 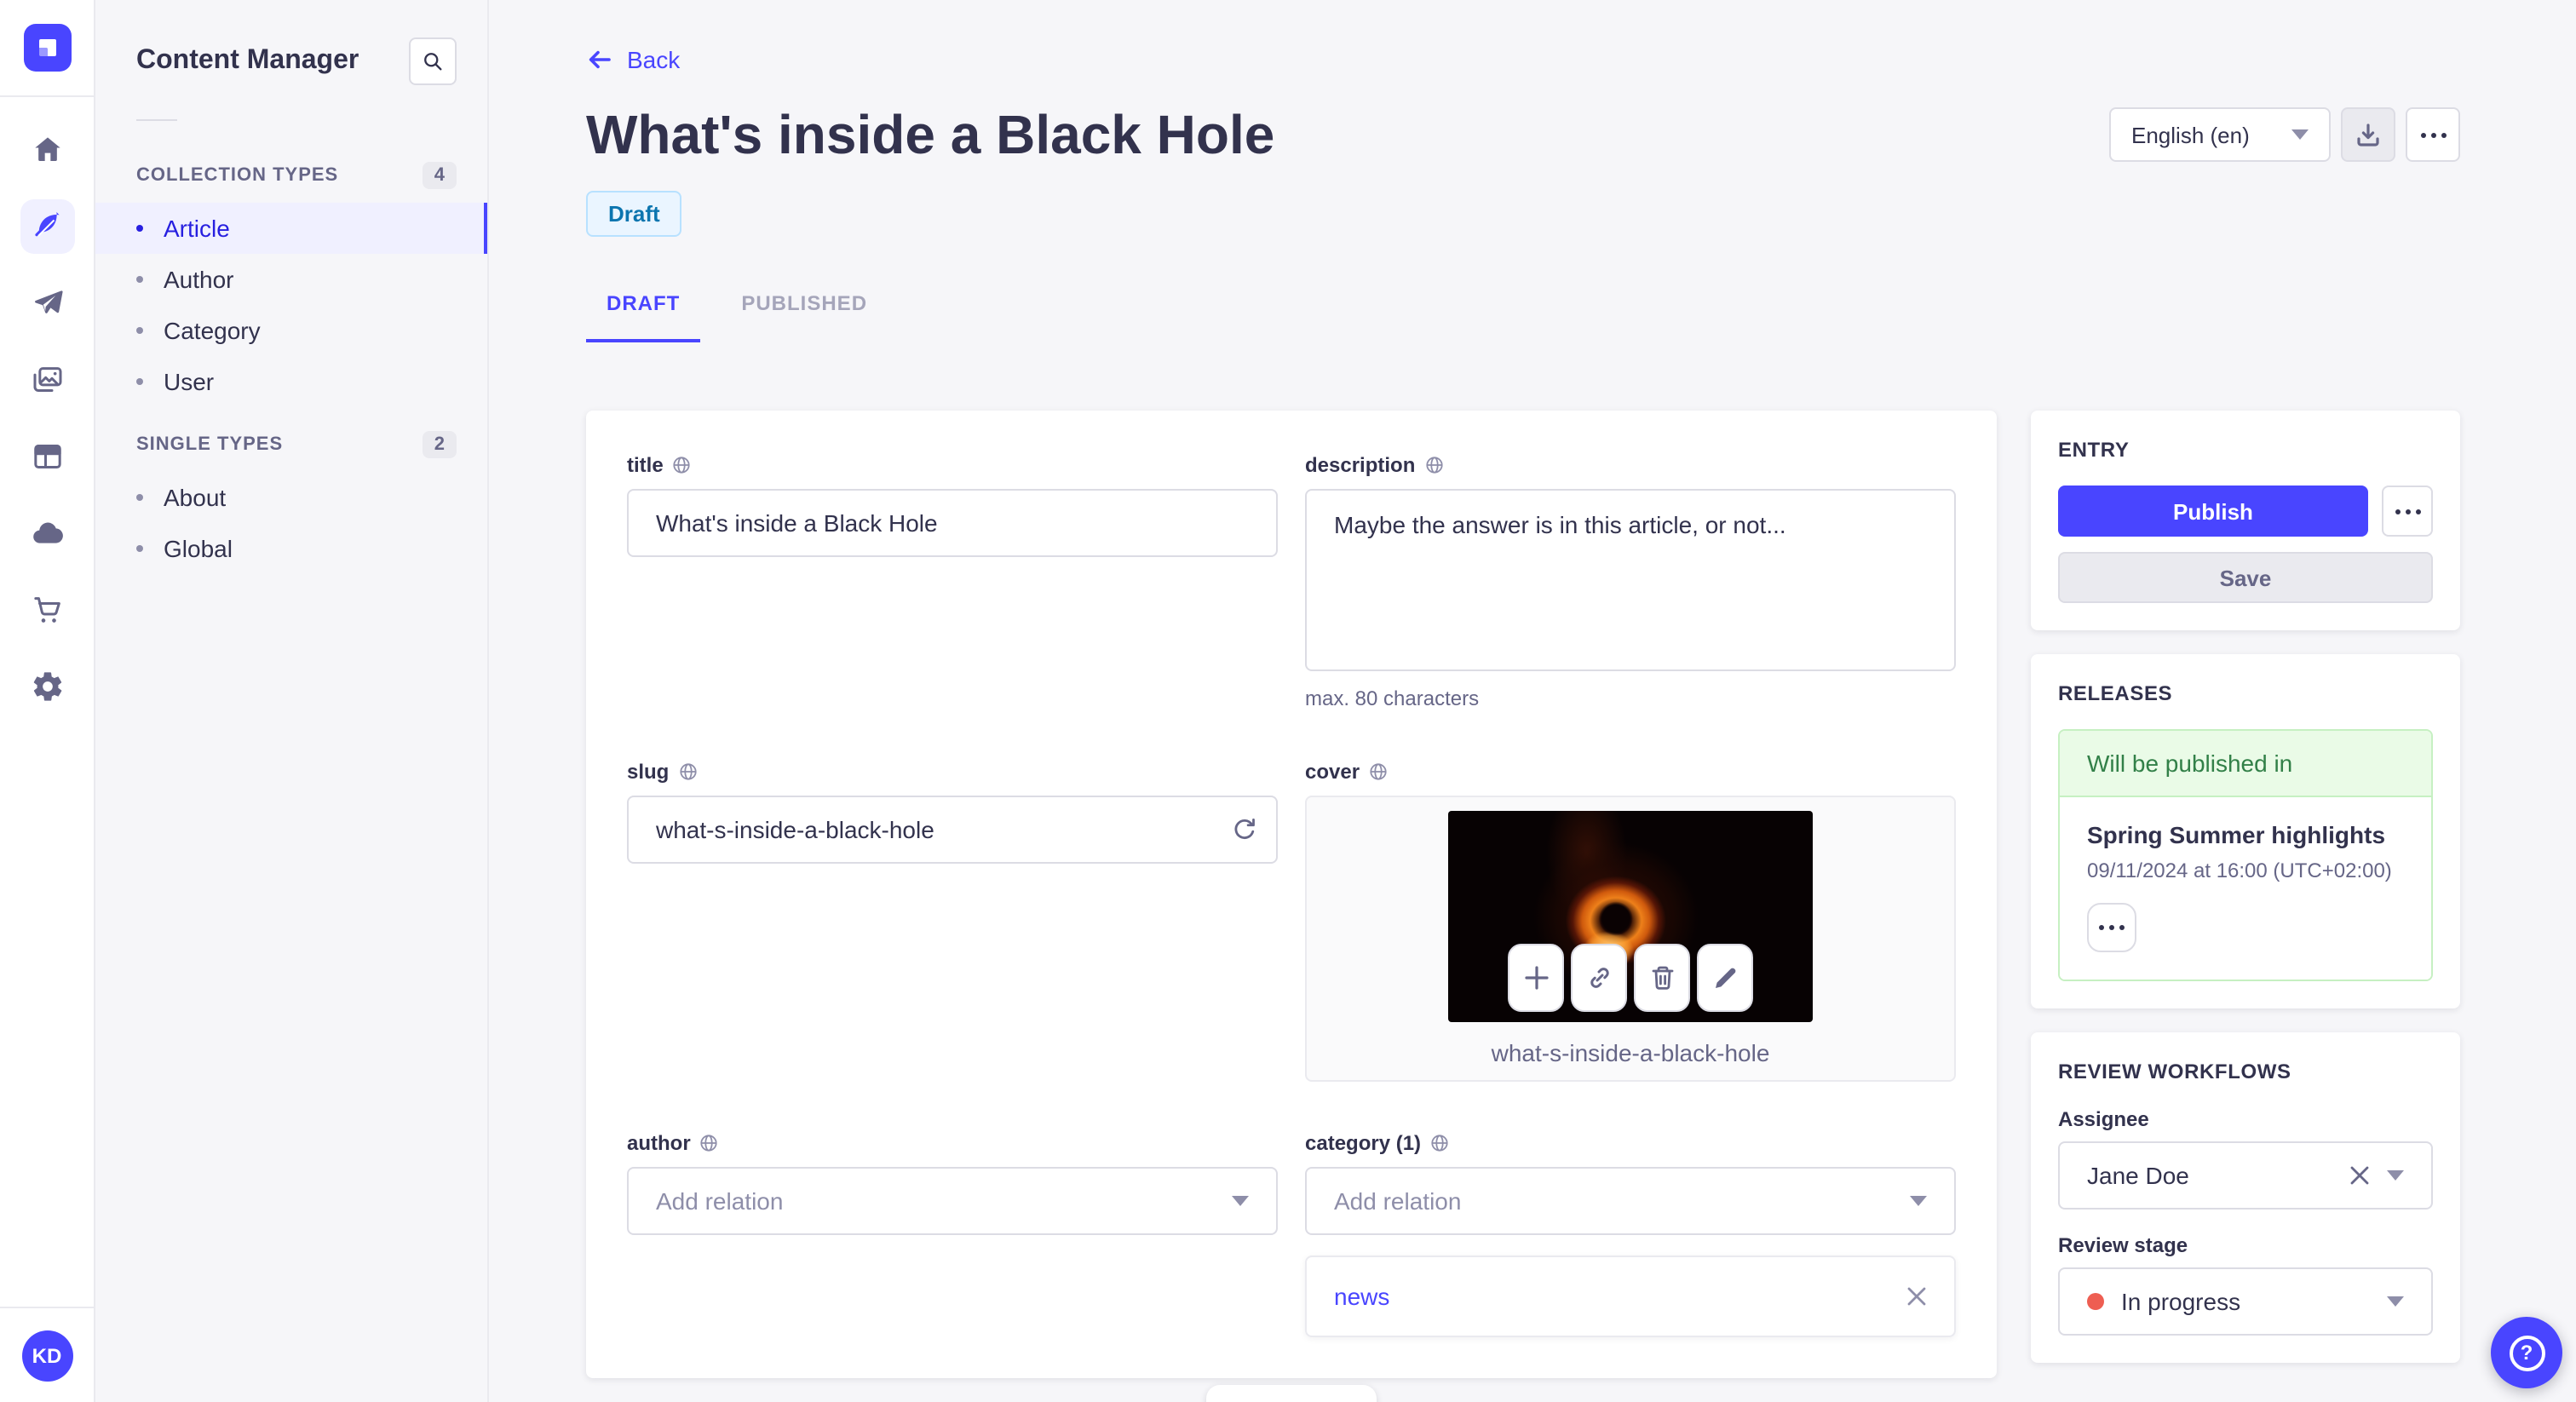 I want to click on nav-media-library-button, so click(x=47, y=380).